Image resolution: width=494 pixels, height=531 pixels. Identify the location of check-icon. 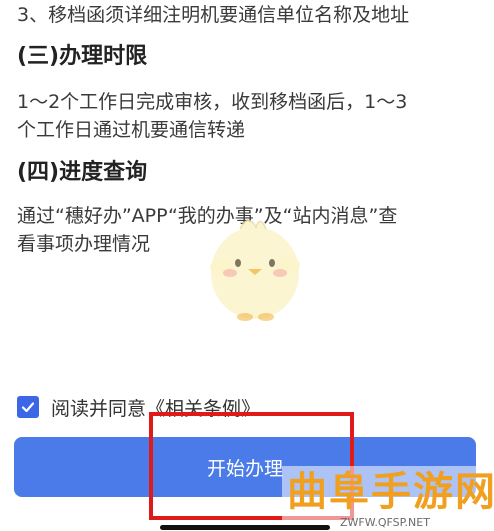
(28, 407).